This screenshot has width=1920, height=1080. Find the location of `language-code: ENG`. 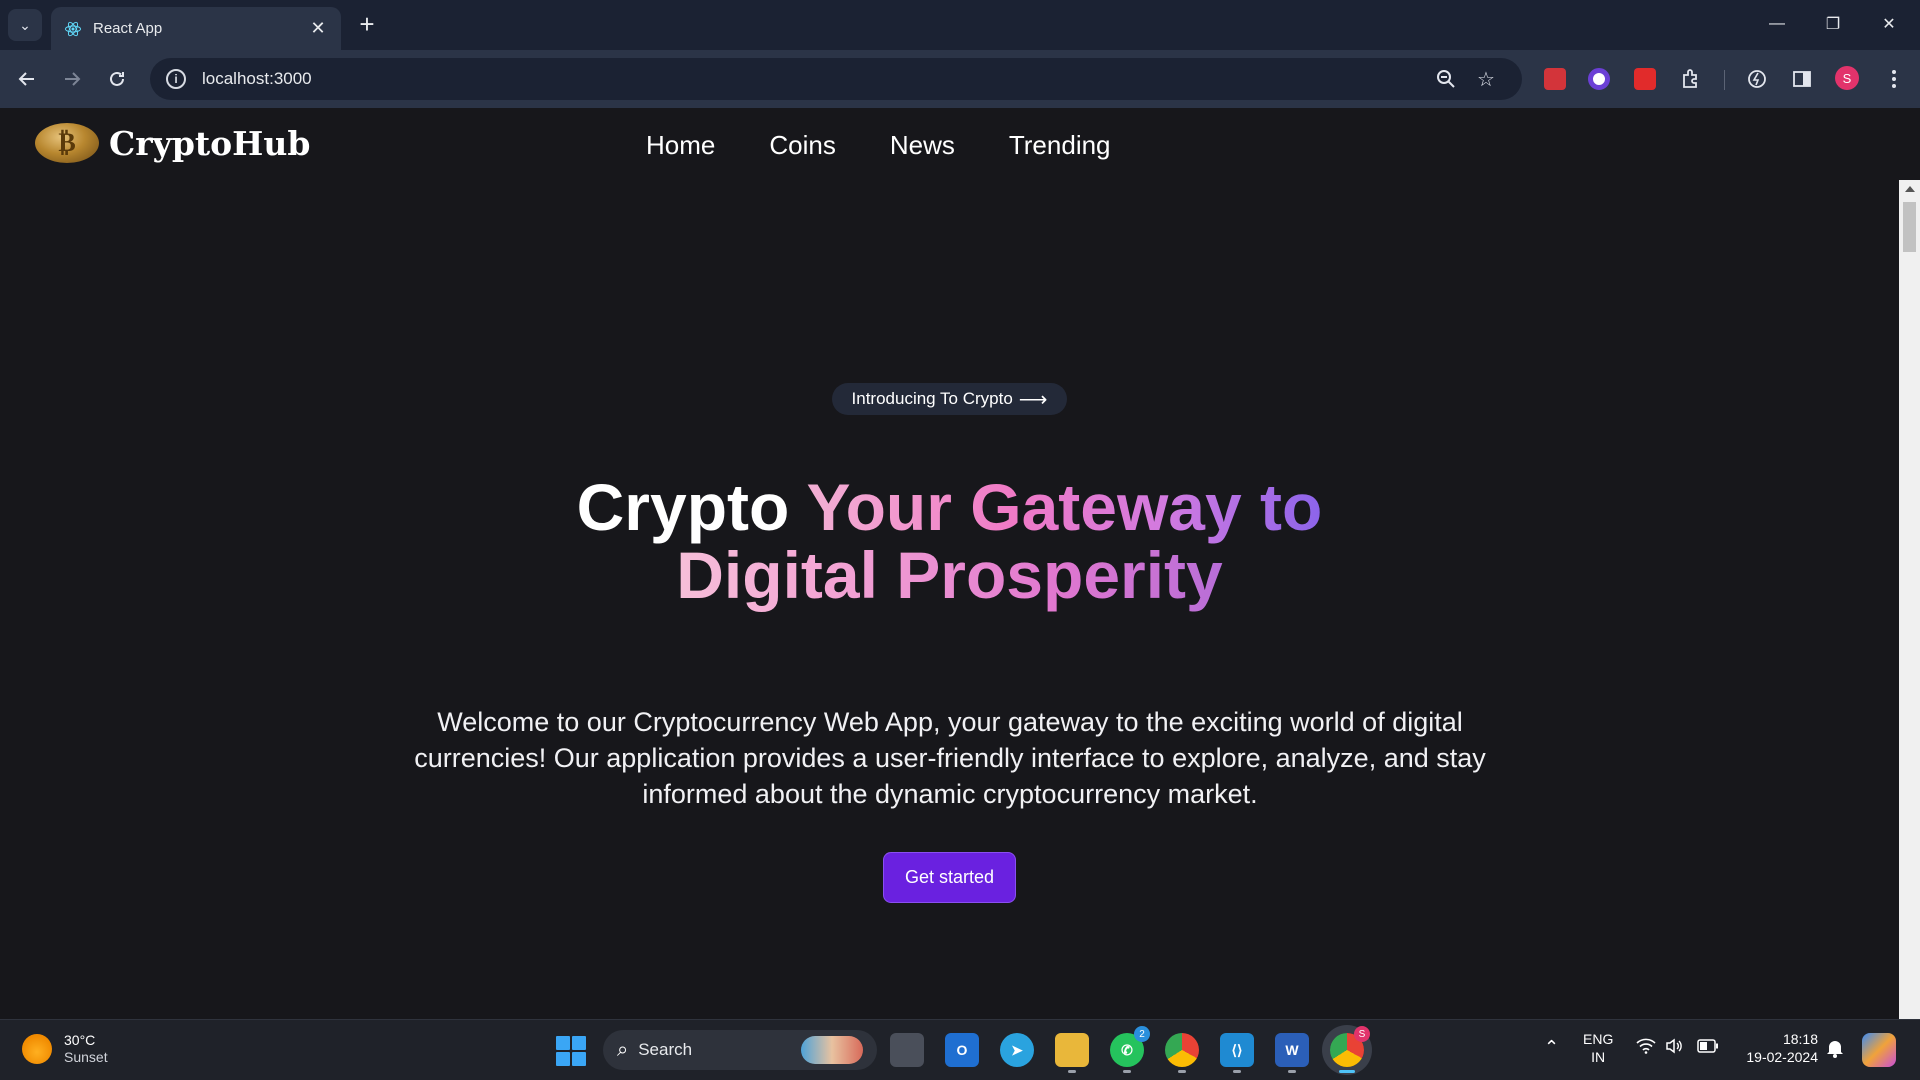

language-code: ENG is located at coordinates (1598, 1039).